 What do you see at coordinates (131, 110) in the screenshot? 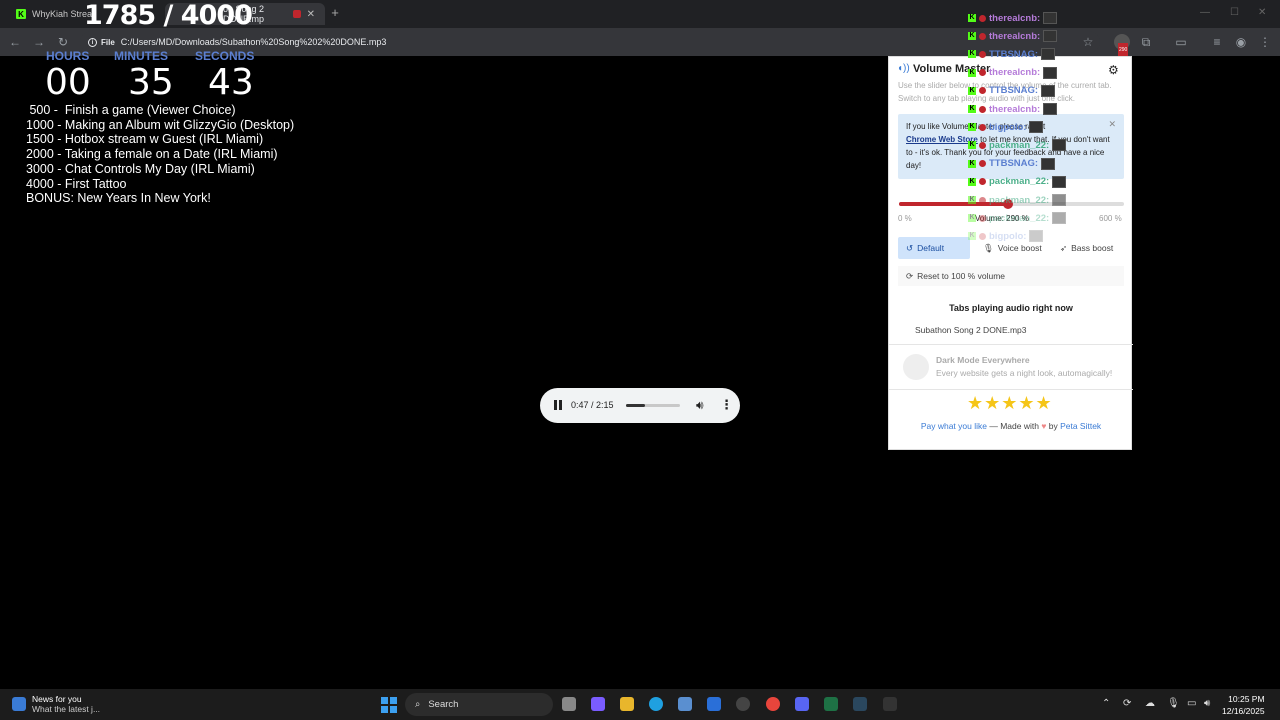
I see `goal-item: 500 - Finish a game (Viewer Choice)` at bounding box center [131, 110].